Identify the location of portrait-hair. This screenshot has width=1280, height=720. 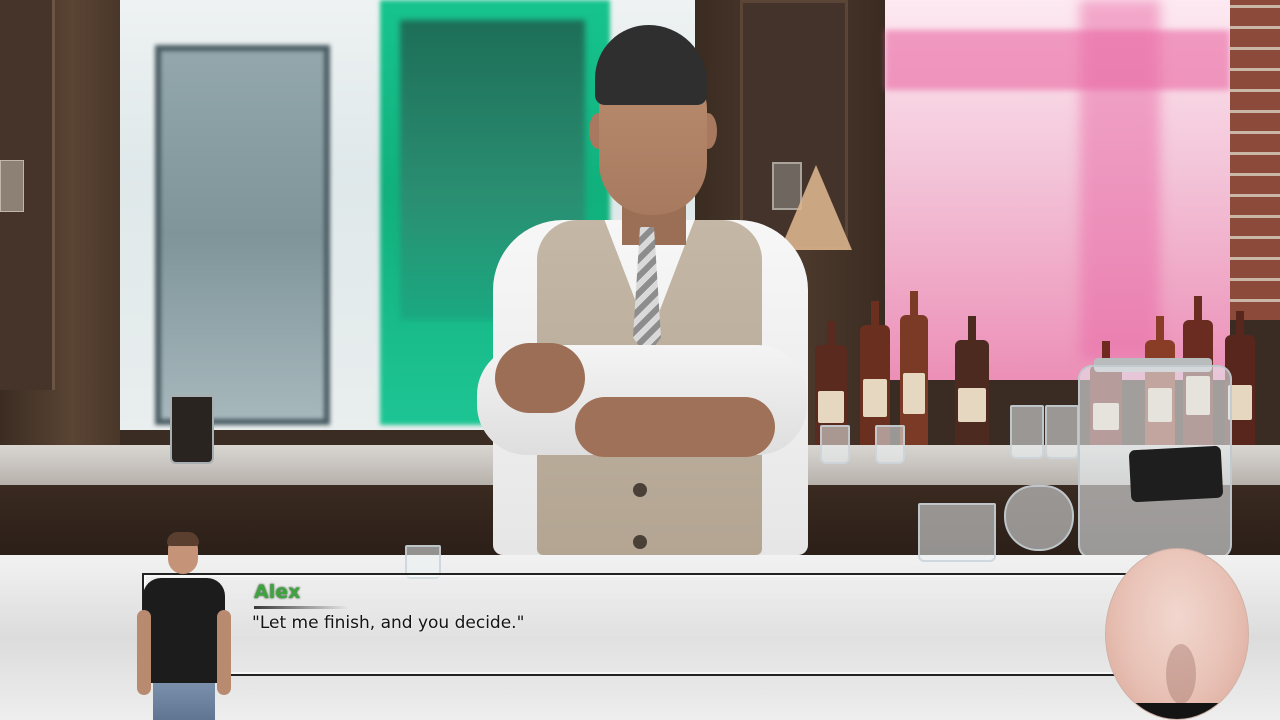
(183, 539).